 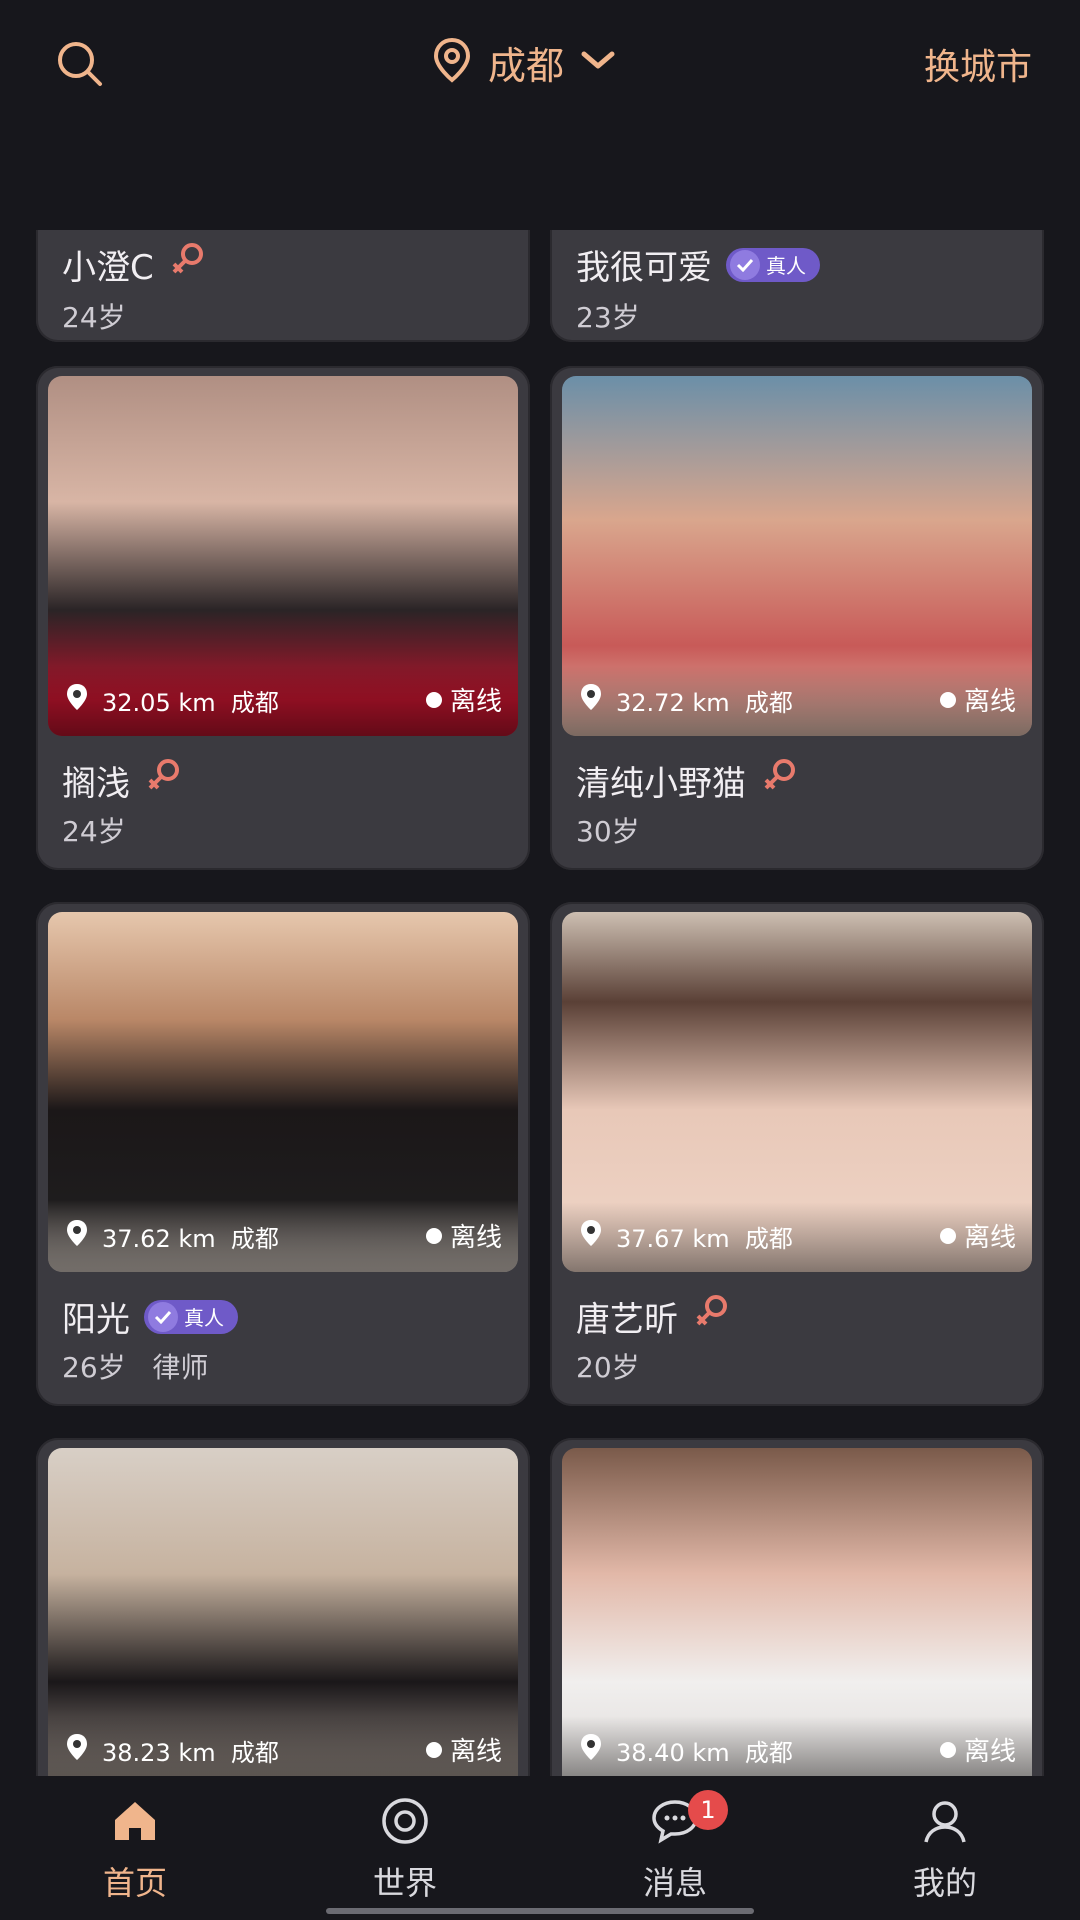 I want to click on user-photo: 32.72 km 成都 离线, so click(x=797, y=556).